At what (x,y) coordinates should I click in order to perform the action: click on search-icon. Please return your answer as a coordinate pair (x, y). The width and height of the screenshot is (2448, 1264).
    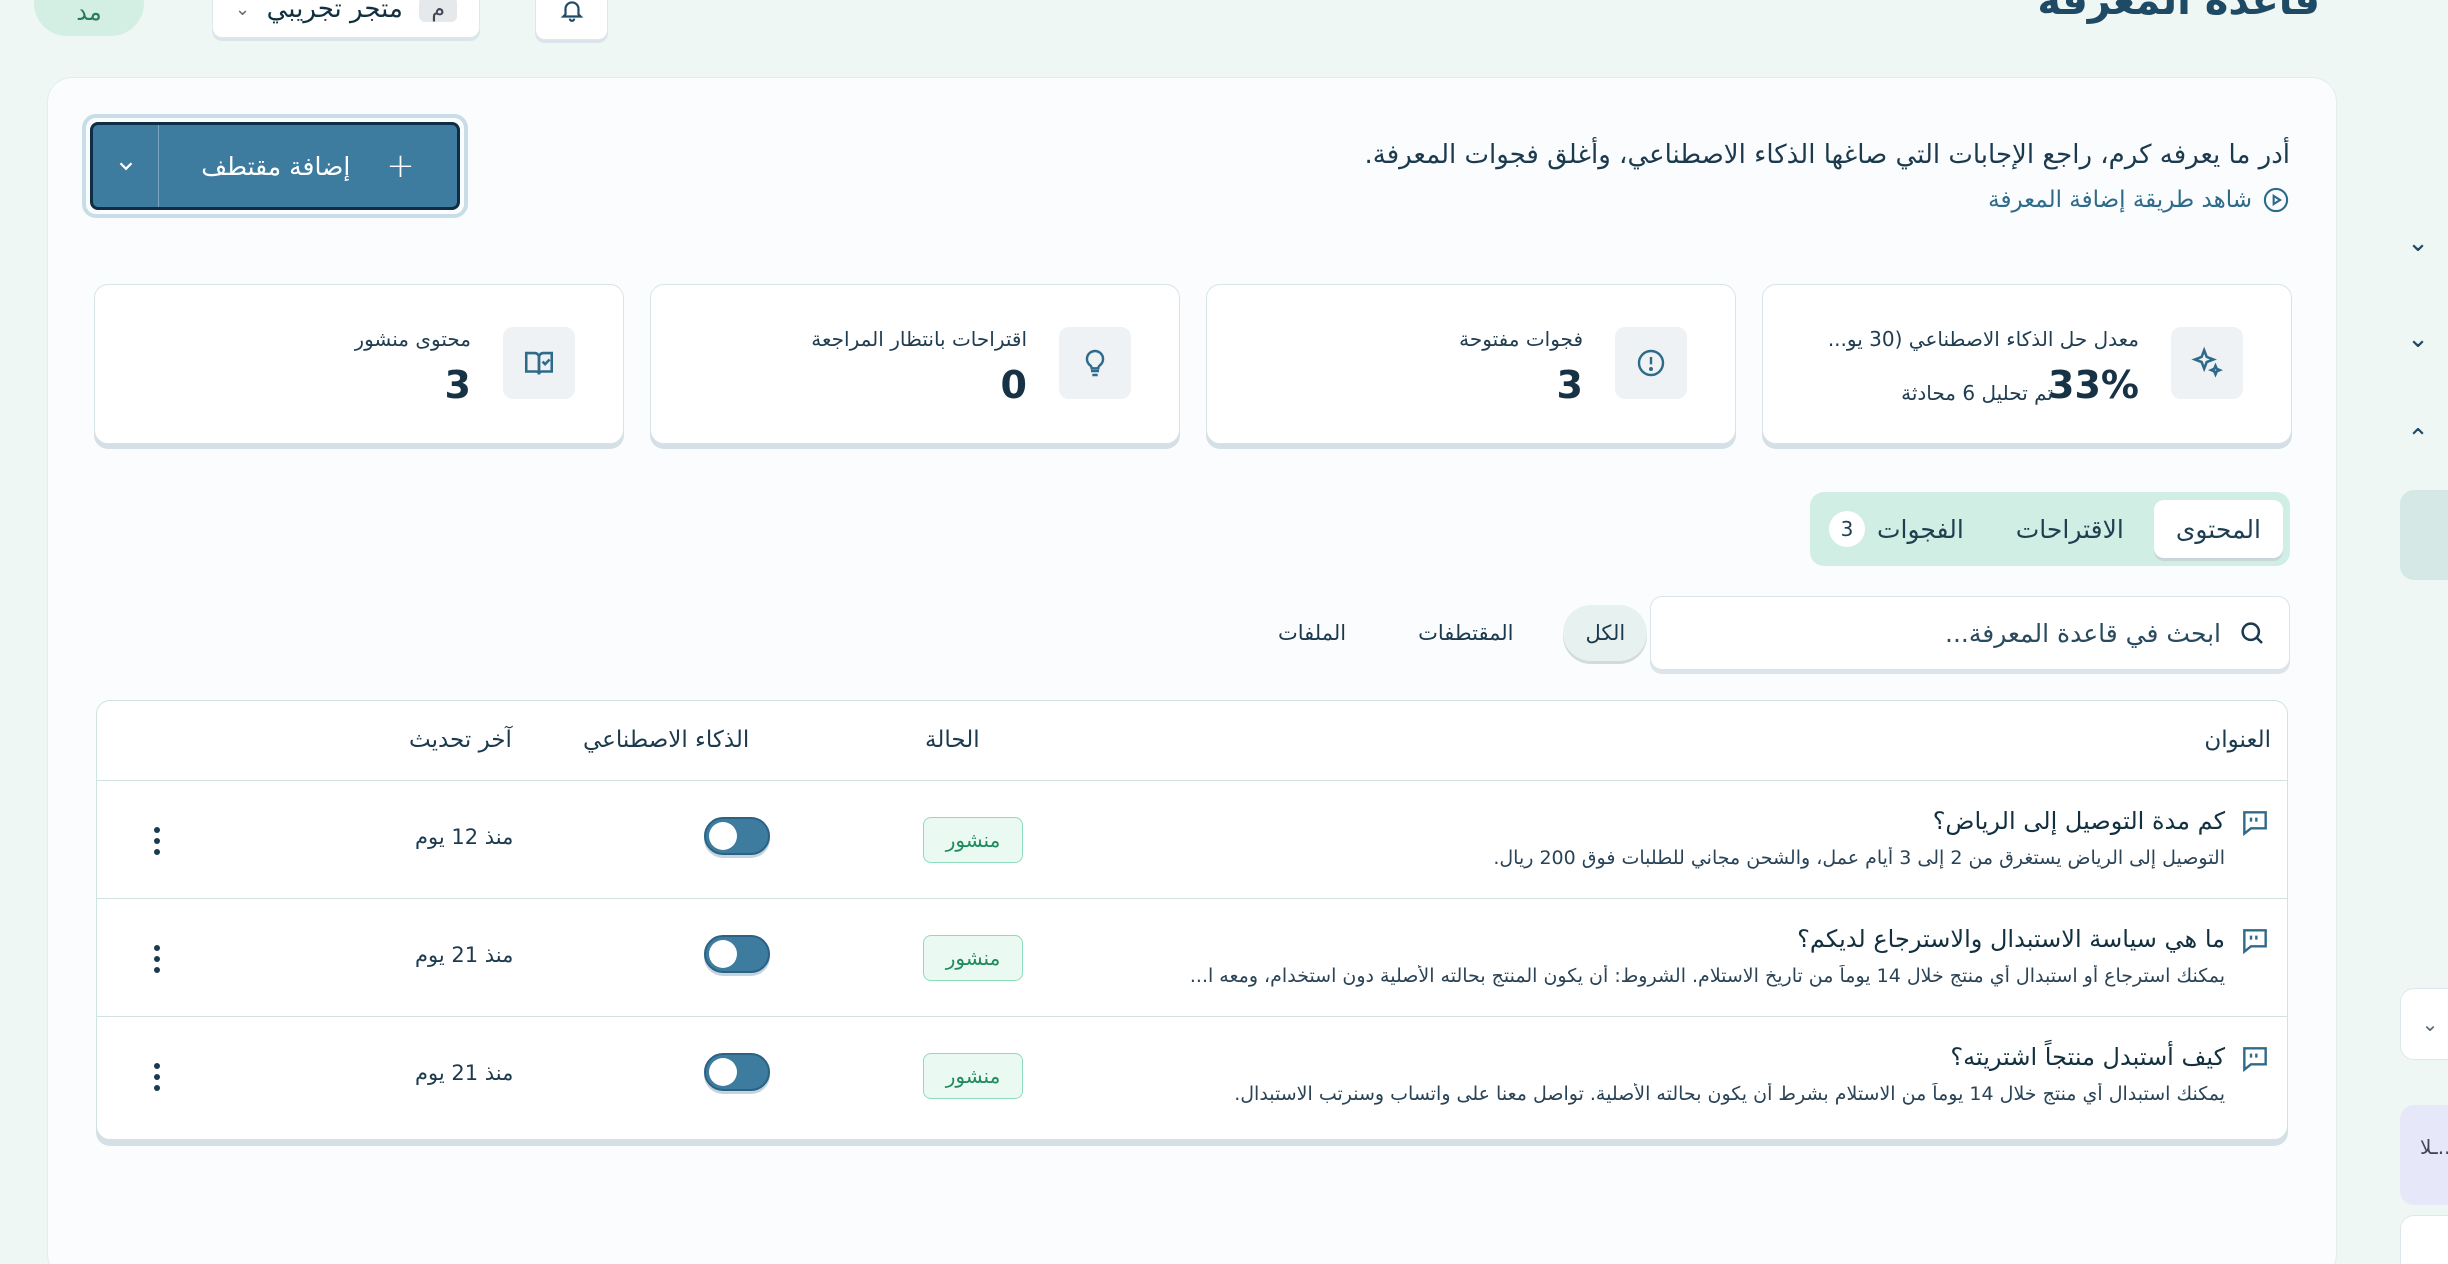
    Looking at the image, I should click on (2252, 633).